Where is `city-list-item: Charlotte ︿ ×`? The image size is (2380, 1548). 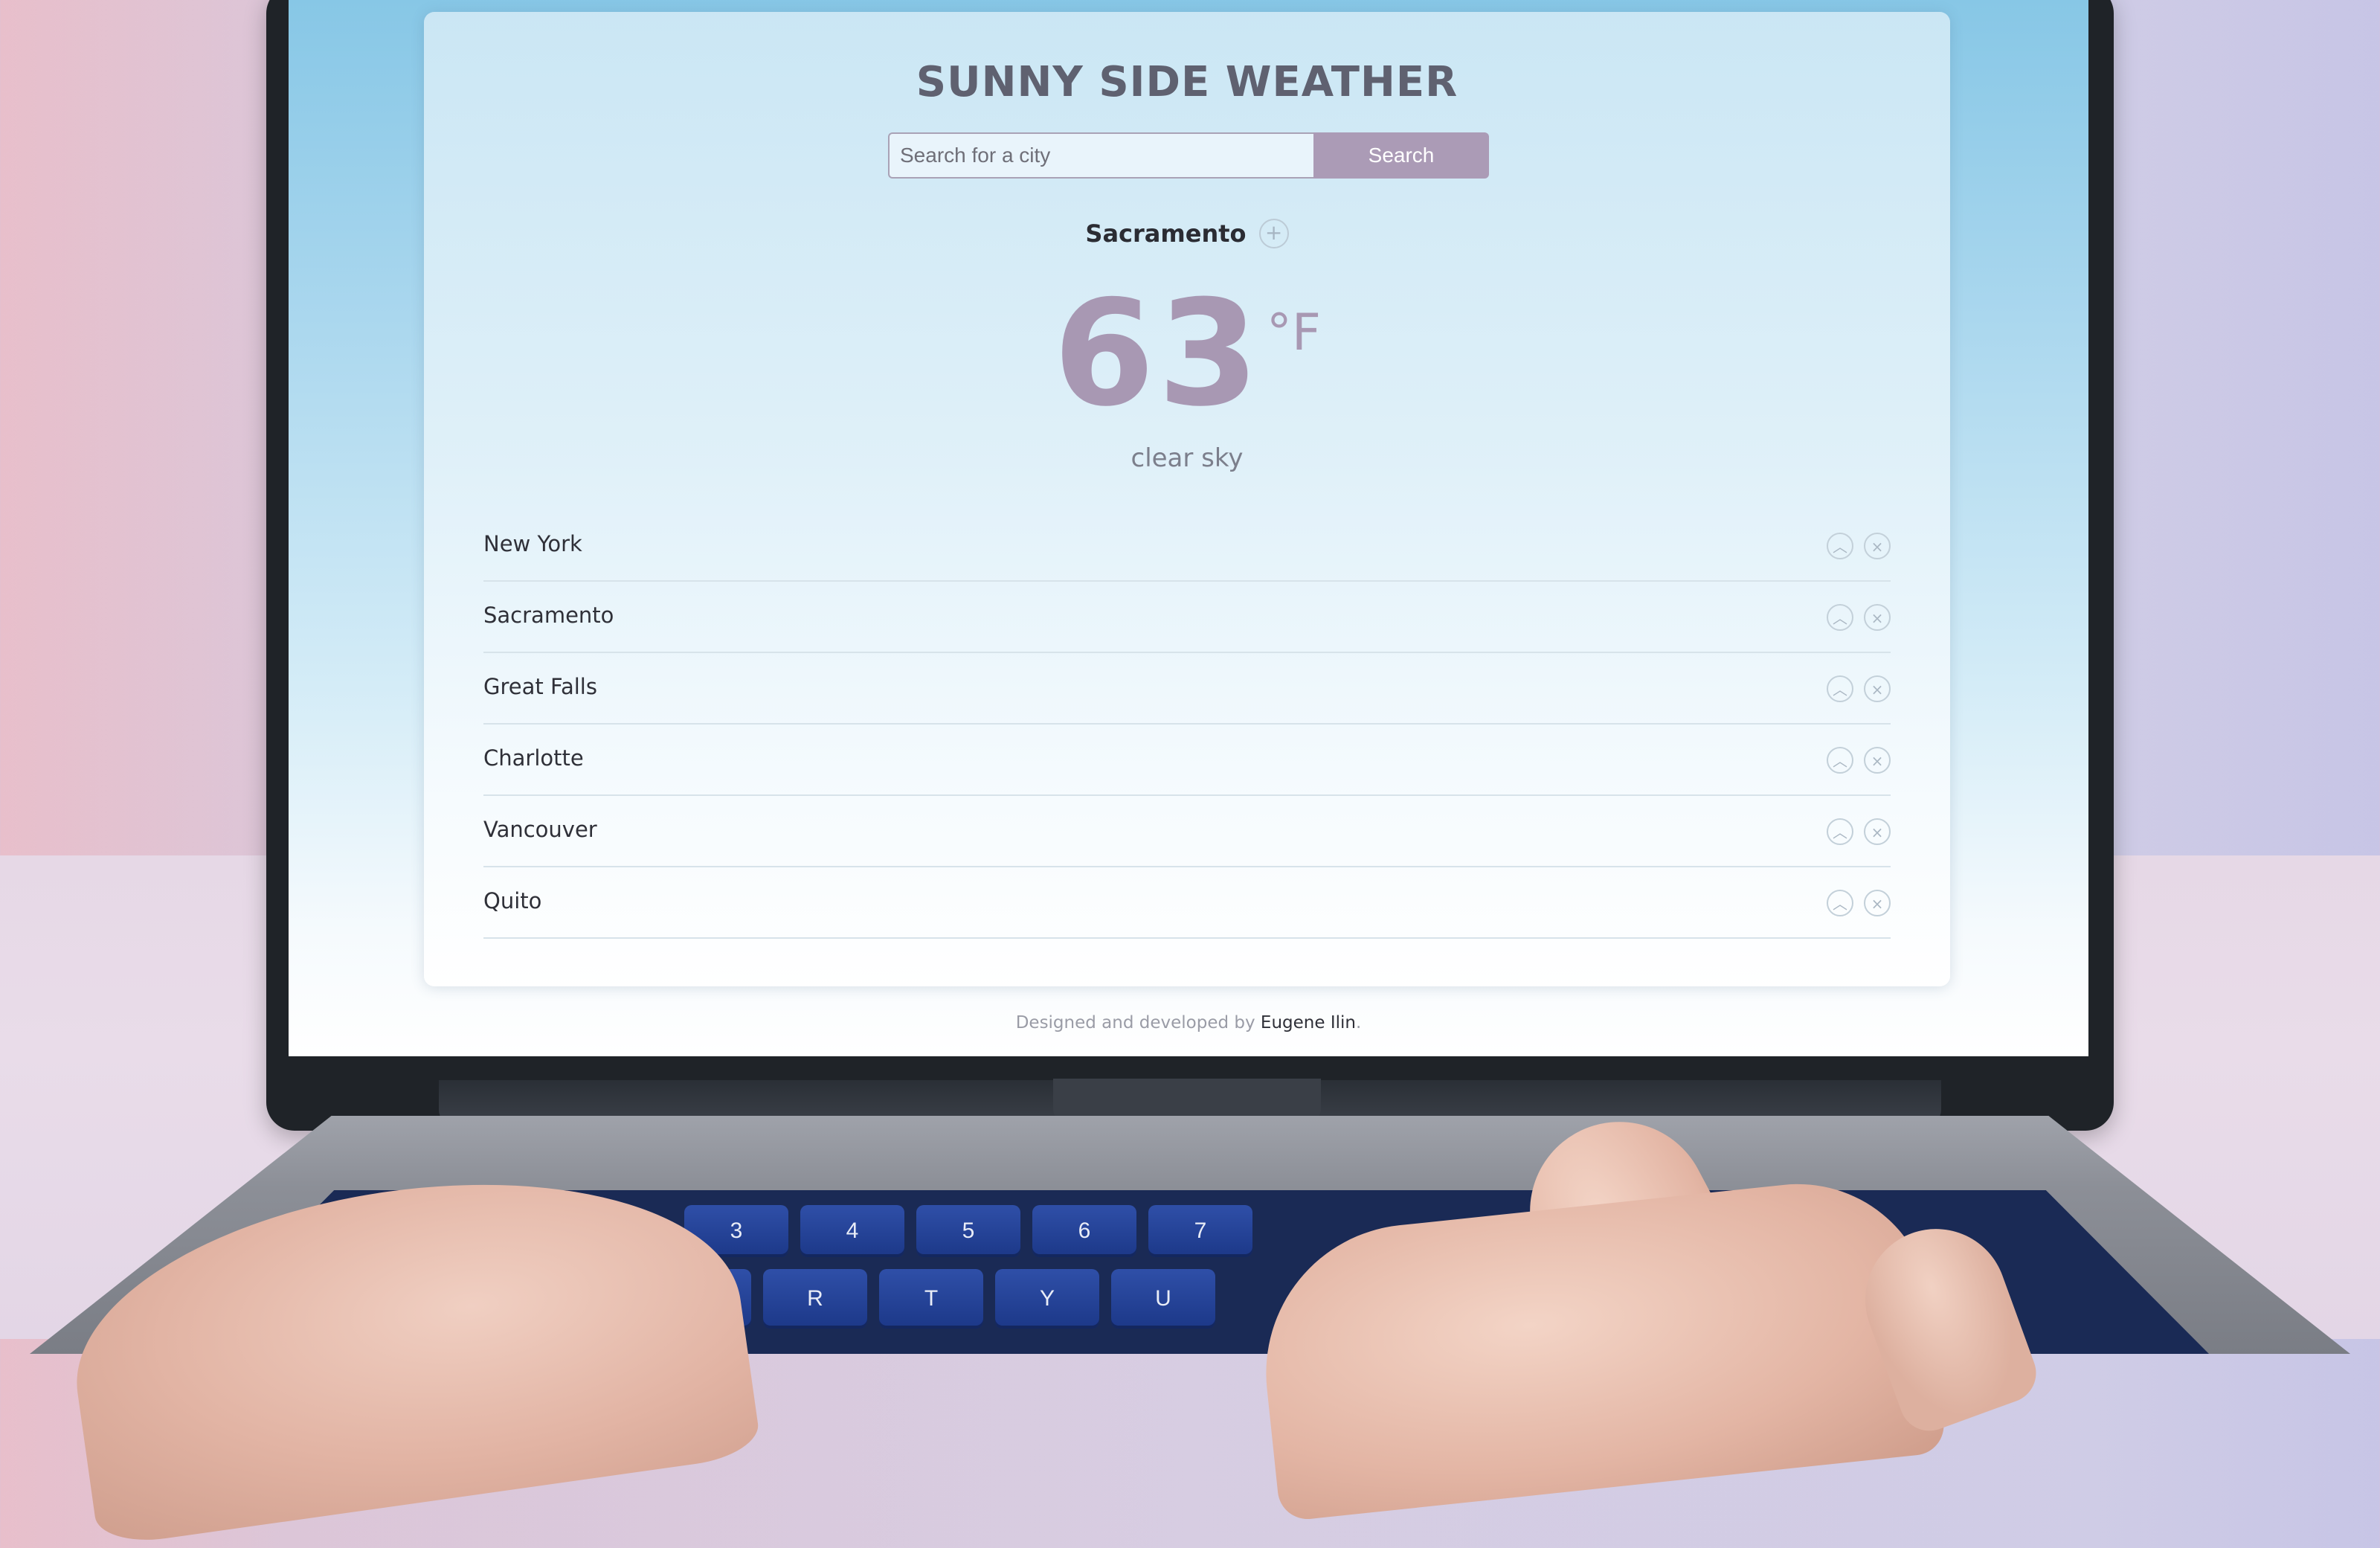
city-list-item: Charlotte ︿ × is located at coordinates (1187, 761).